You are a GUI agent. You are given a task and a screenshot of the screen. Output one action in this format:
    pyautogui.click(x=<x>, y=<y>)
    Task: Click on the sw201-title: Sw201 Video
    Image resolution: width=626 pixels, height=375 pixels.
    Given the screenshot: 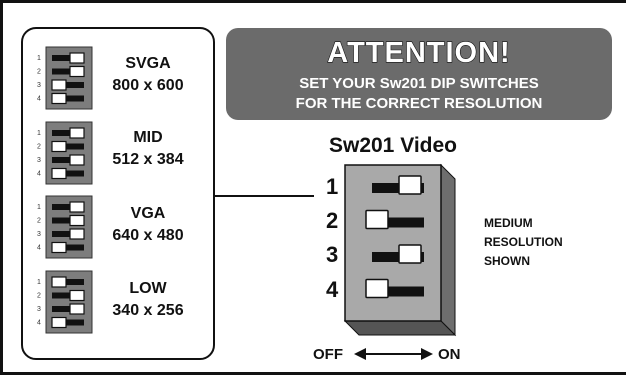 What is the action you would take?
    pyautogui.click(x=393, y=145)
    